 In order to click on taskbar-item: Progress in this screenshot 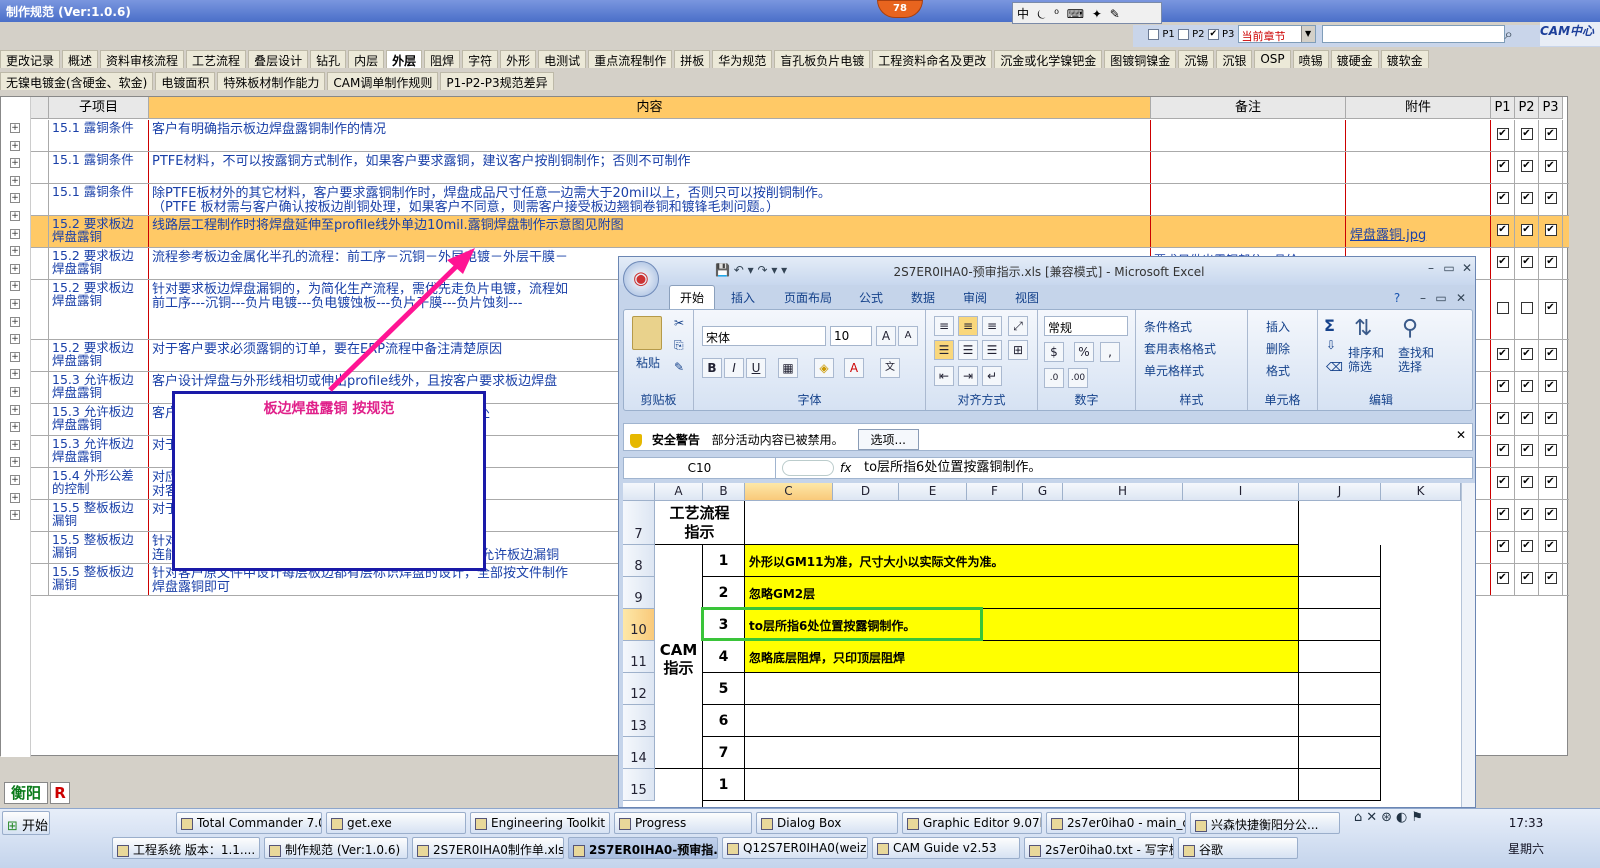, I will do `click(683, 823)`.